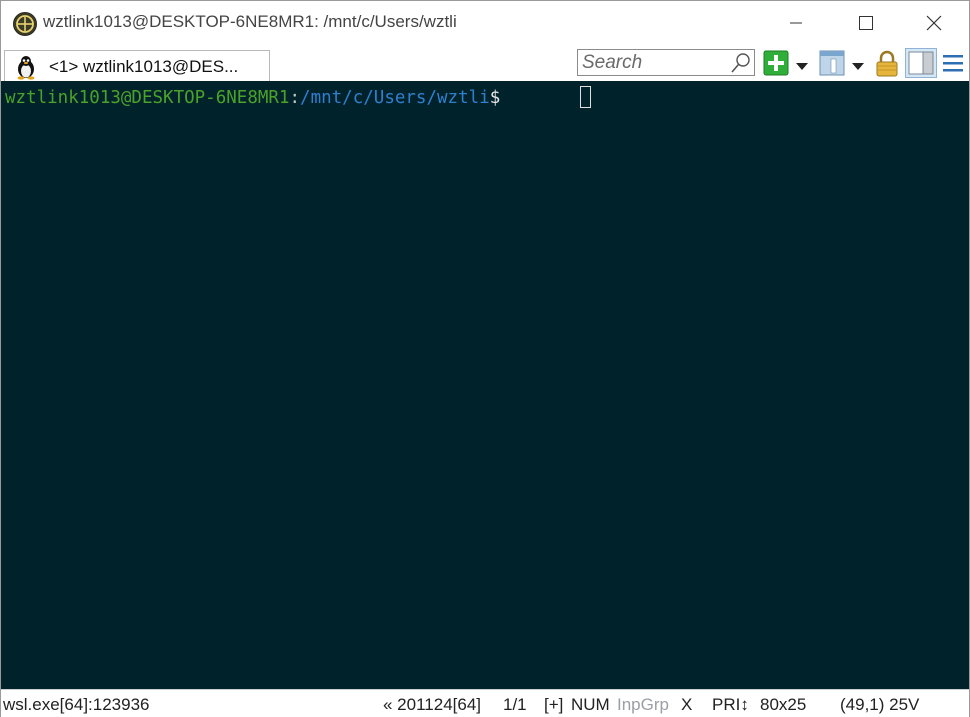 The width and height of the screenshot is (970, 717). I want to click on text-cursor, so click(585, 97).